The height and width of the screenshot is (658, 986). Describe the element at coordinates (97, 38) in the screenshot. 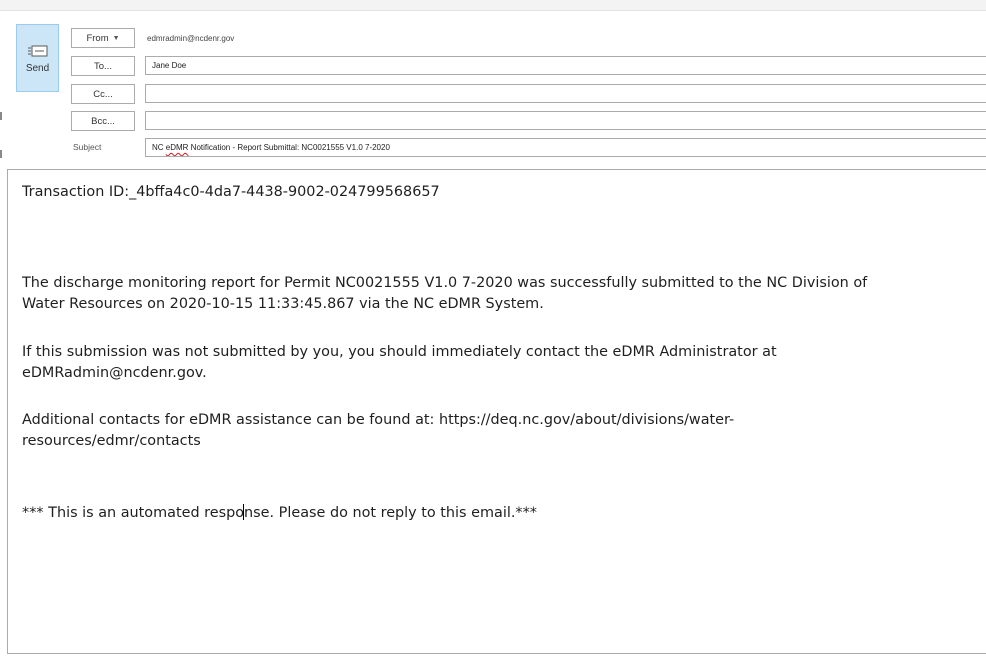

I see `from-label: From` at that location.